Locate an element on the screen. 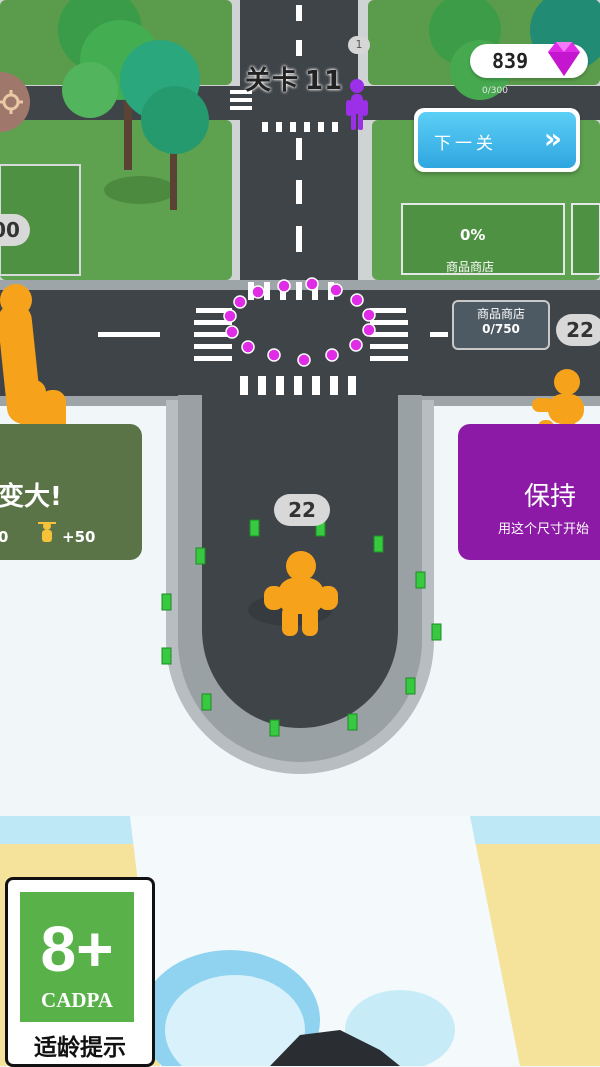 The height and width of the screenshot is (1067, 600). level-number: 11 is located at coordinates (324, 81).